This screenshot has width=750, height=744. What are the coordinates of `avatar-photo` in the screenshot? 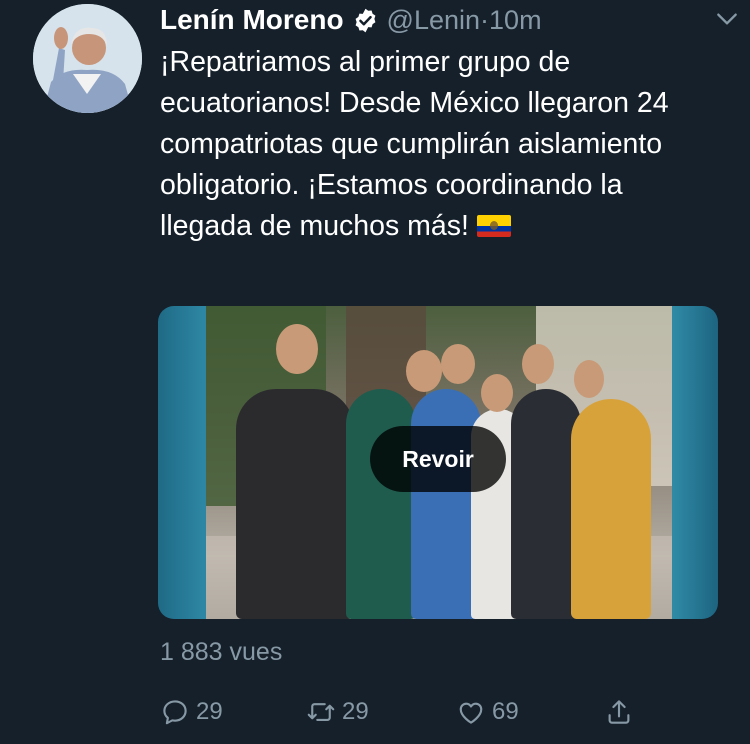 It's located at (87, 58).